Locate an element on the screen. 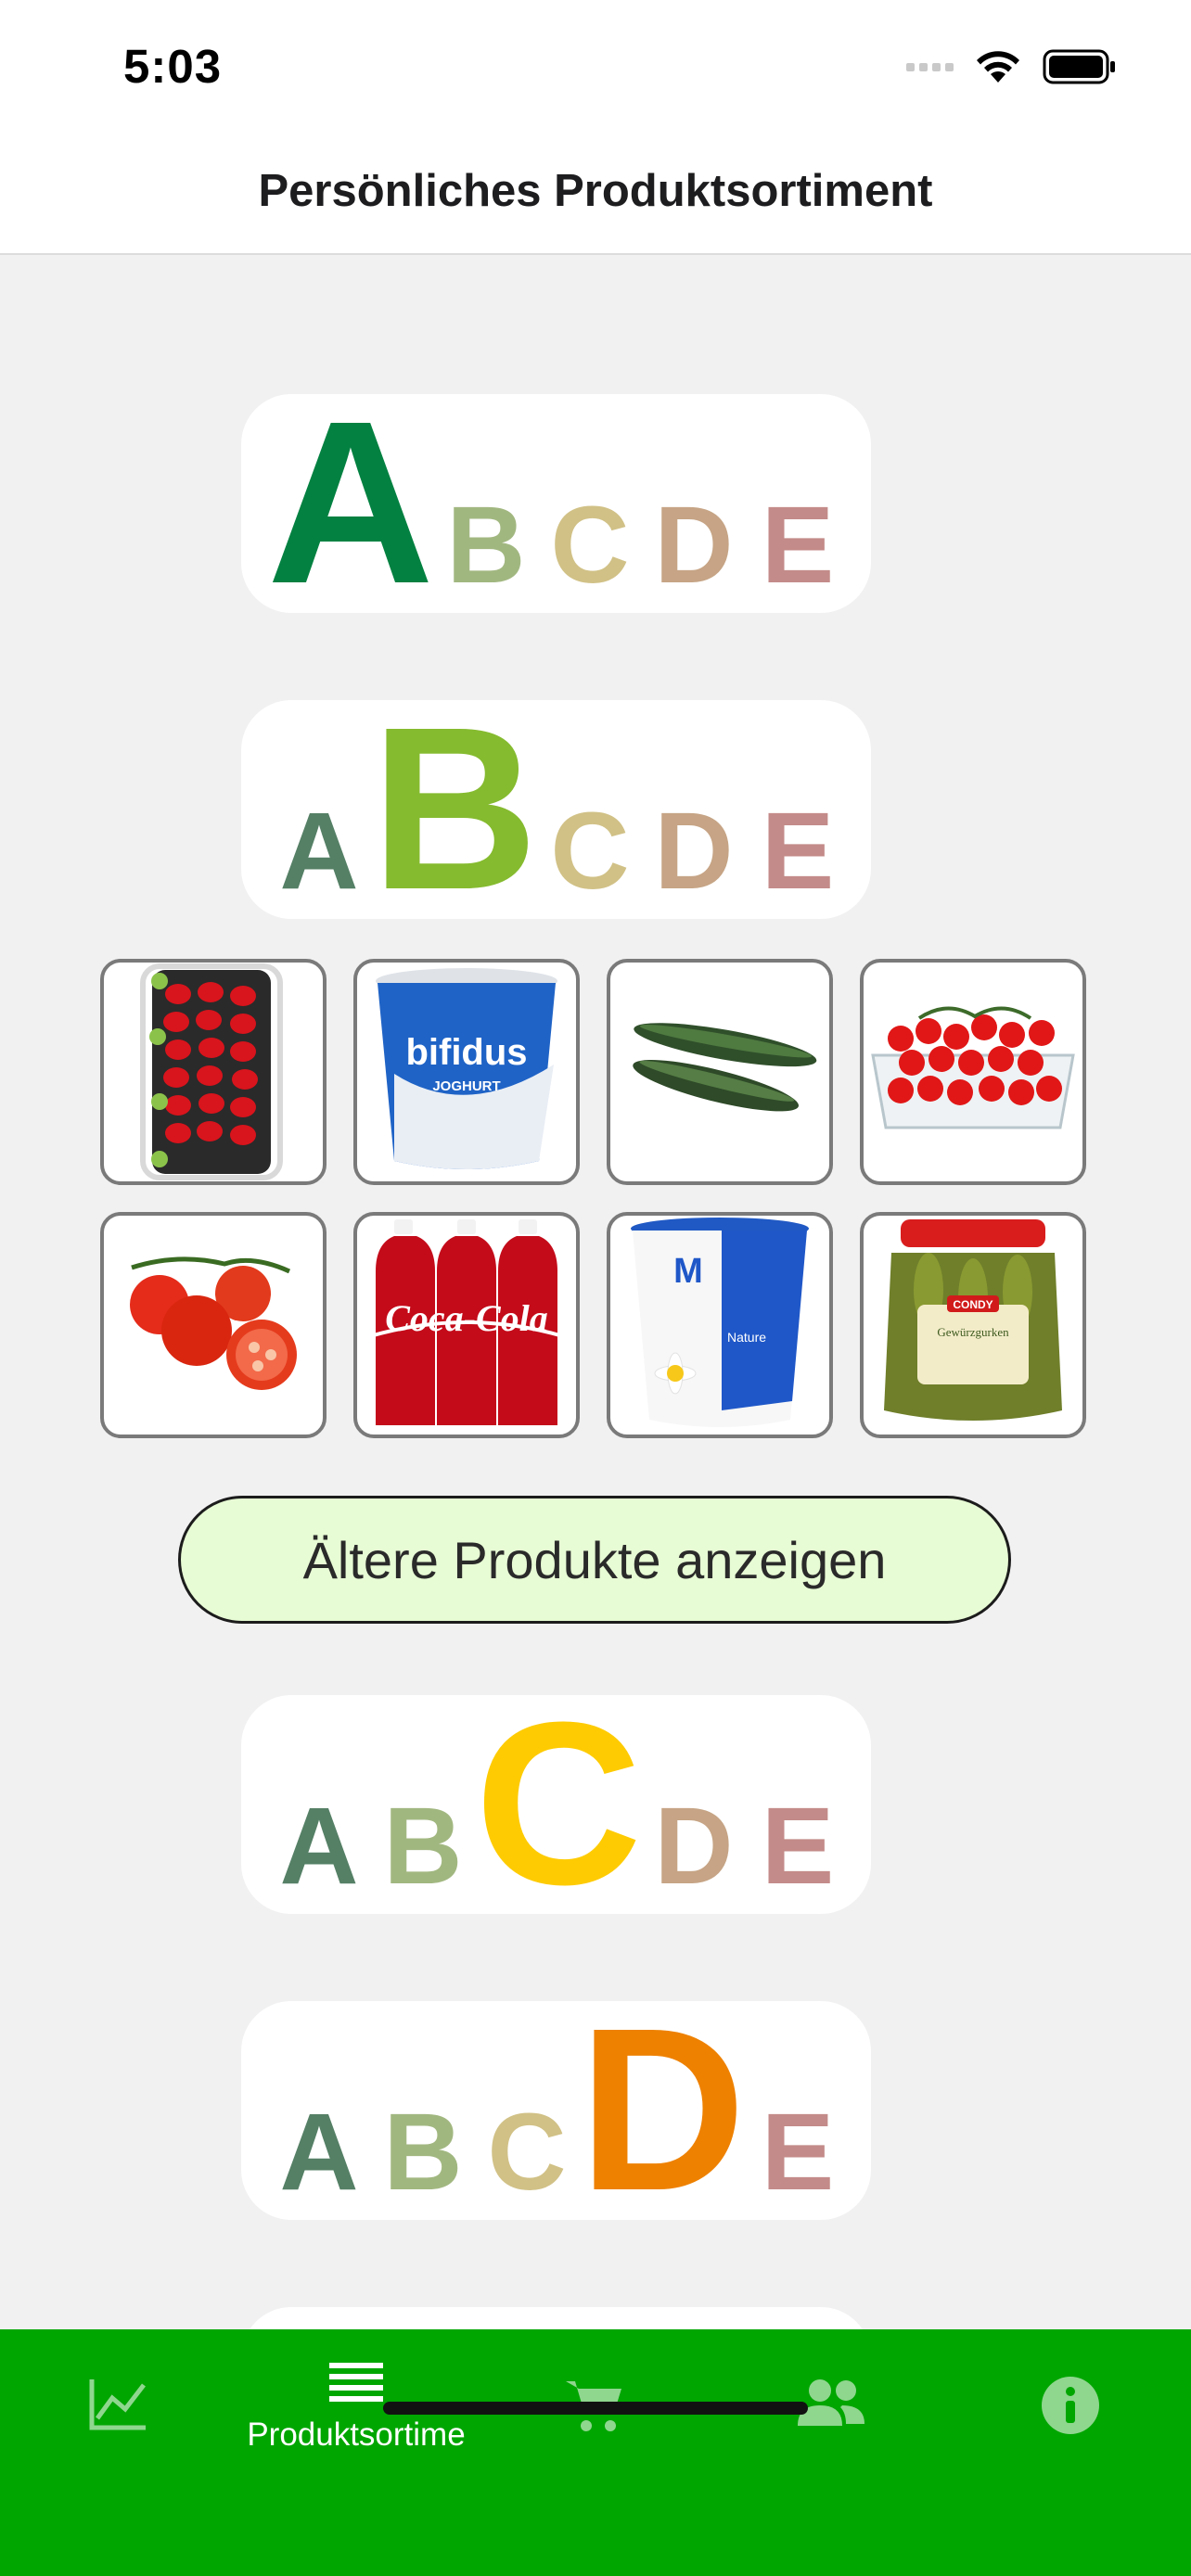 This screenshot has height=2576, width=1191. product-brand-text: CONDY is located at coordinates (973, 1304).